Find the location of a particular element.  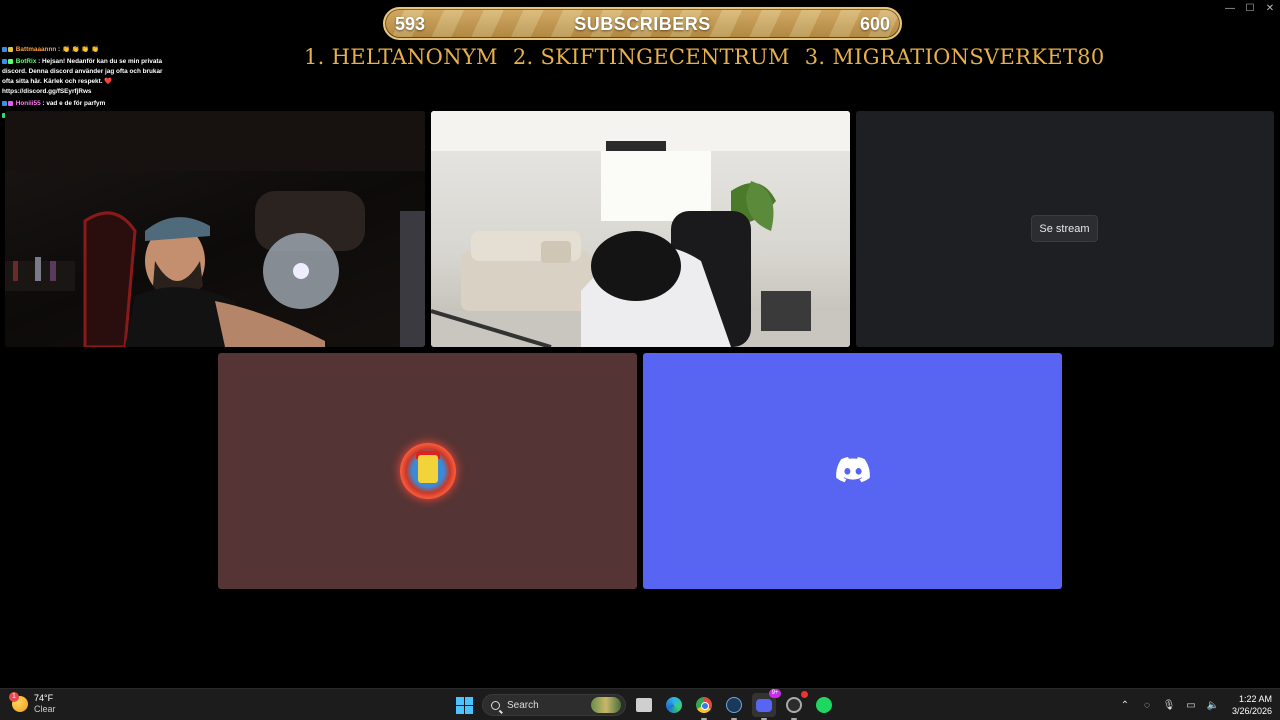

webcam-tile-room is located at coordinates (640, 229).